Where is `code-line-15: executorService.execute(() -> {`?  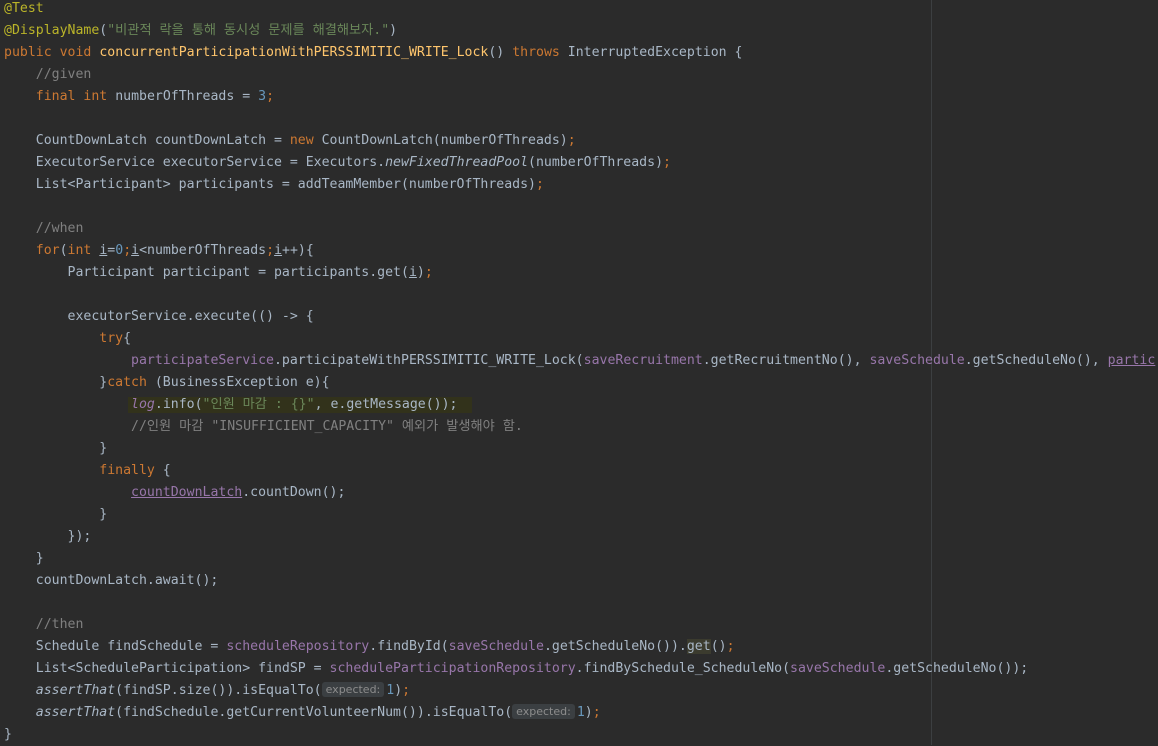
code-line-15: executorService.execute(() -> { is located at coordinates (159, 317).